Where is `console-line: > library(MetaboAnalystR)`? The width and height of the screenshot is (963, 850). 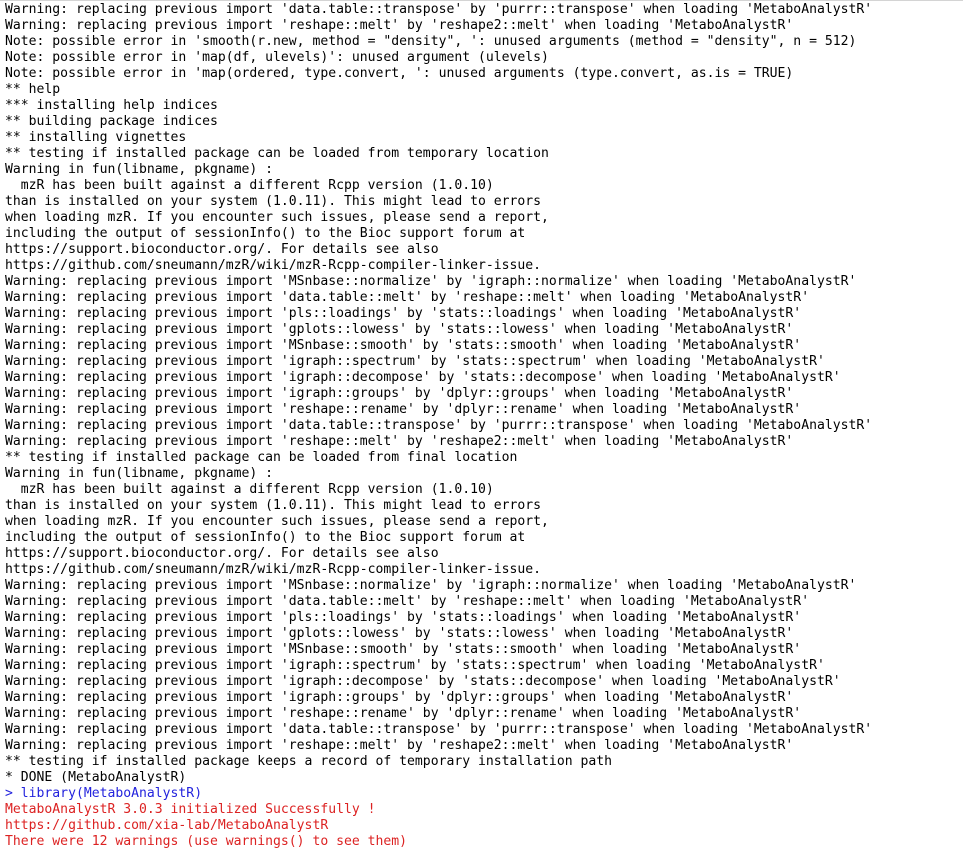
console-line: > library(MetaboAnalystR) is located at coordinates (104, 793).